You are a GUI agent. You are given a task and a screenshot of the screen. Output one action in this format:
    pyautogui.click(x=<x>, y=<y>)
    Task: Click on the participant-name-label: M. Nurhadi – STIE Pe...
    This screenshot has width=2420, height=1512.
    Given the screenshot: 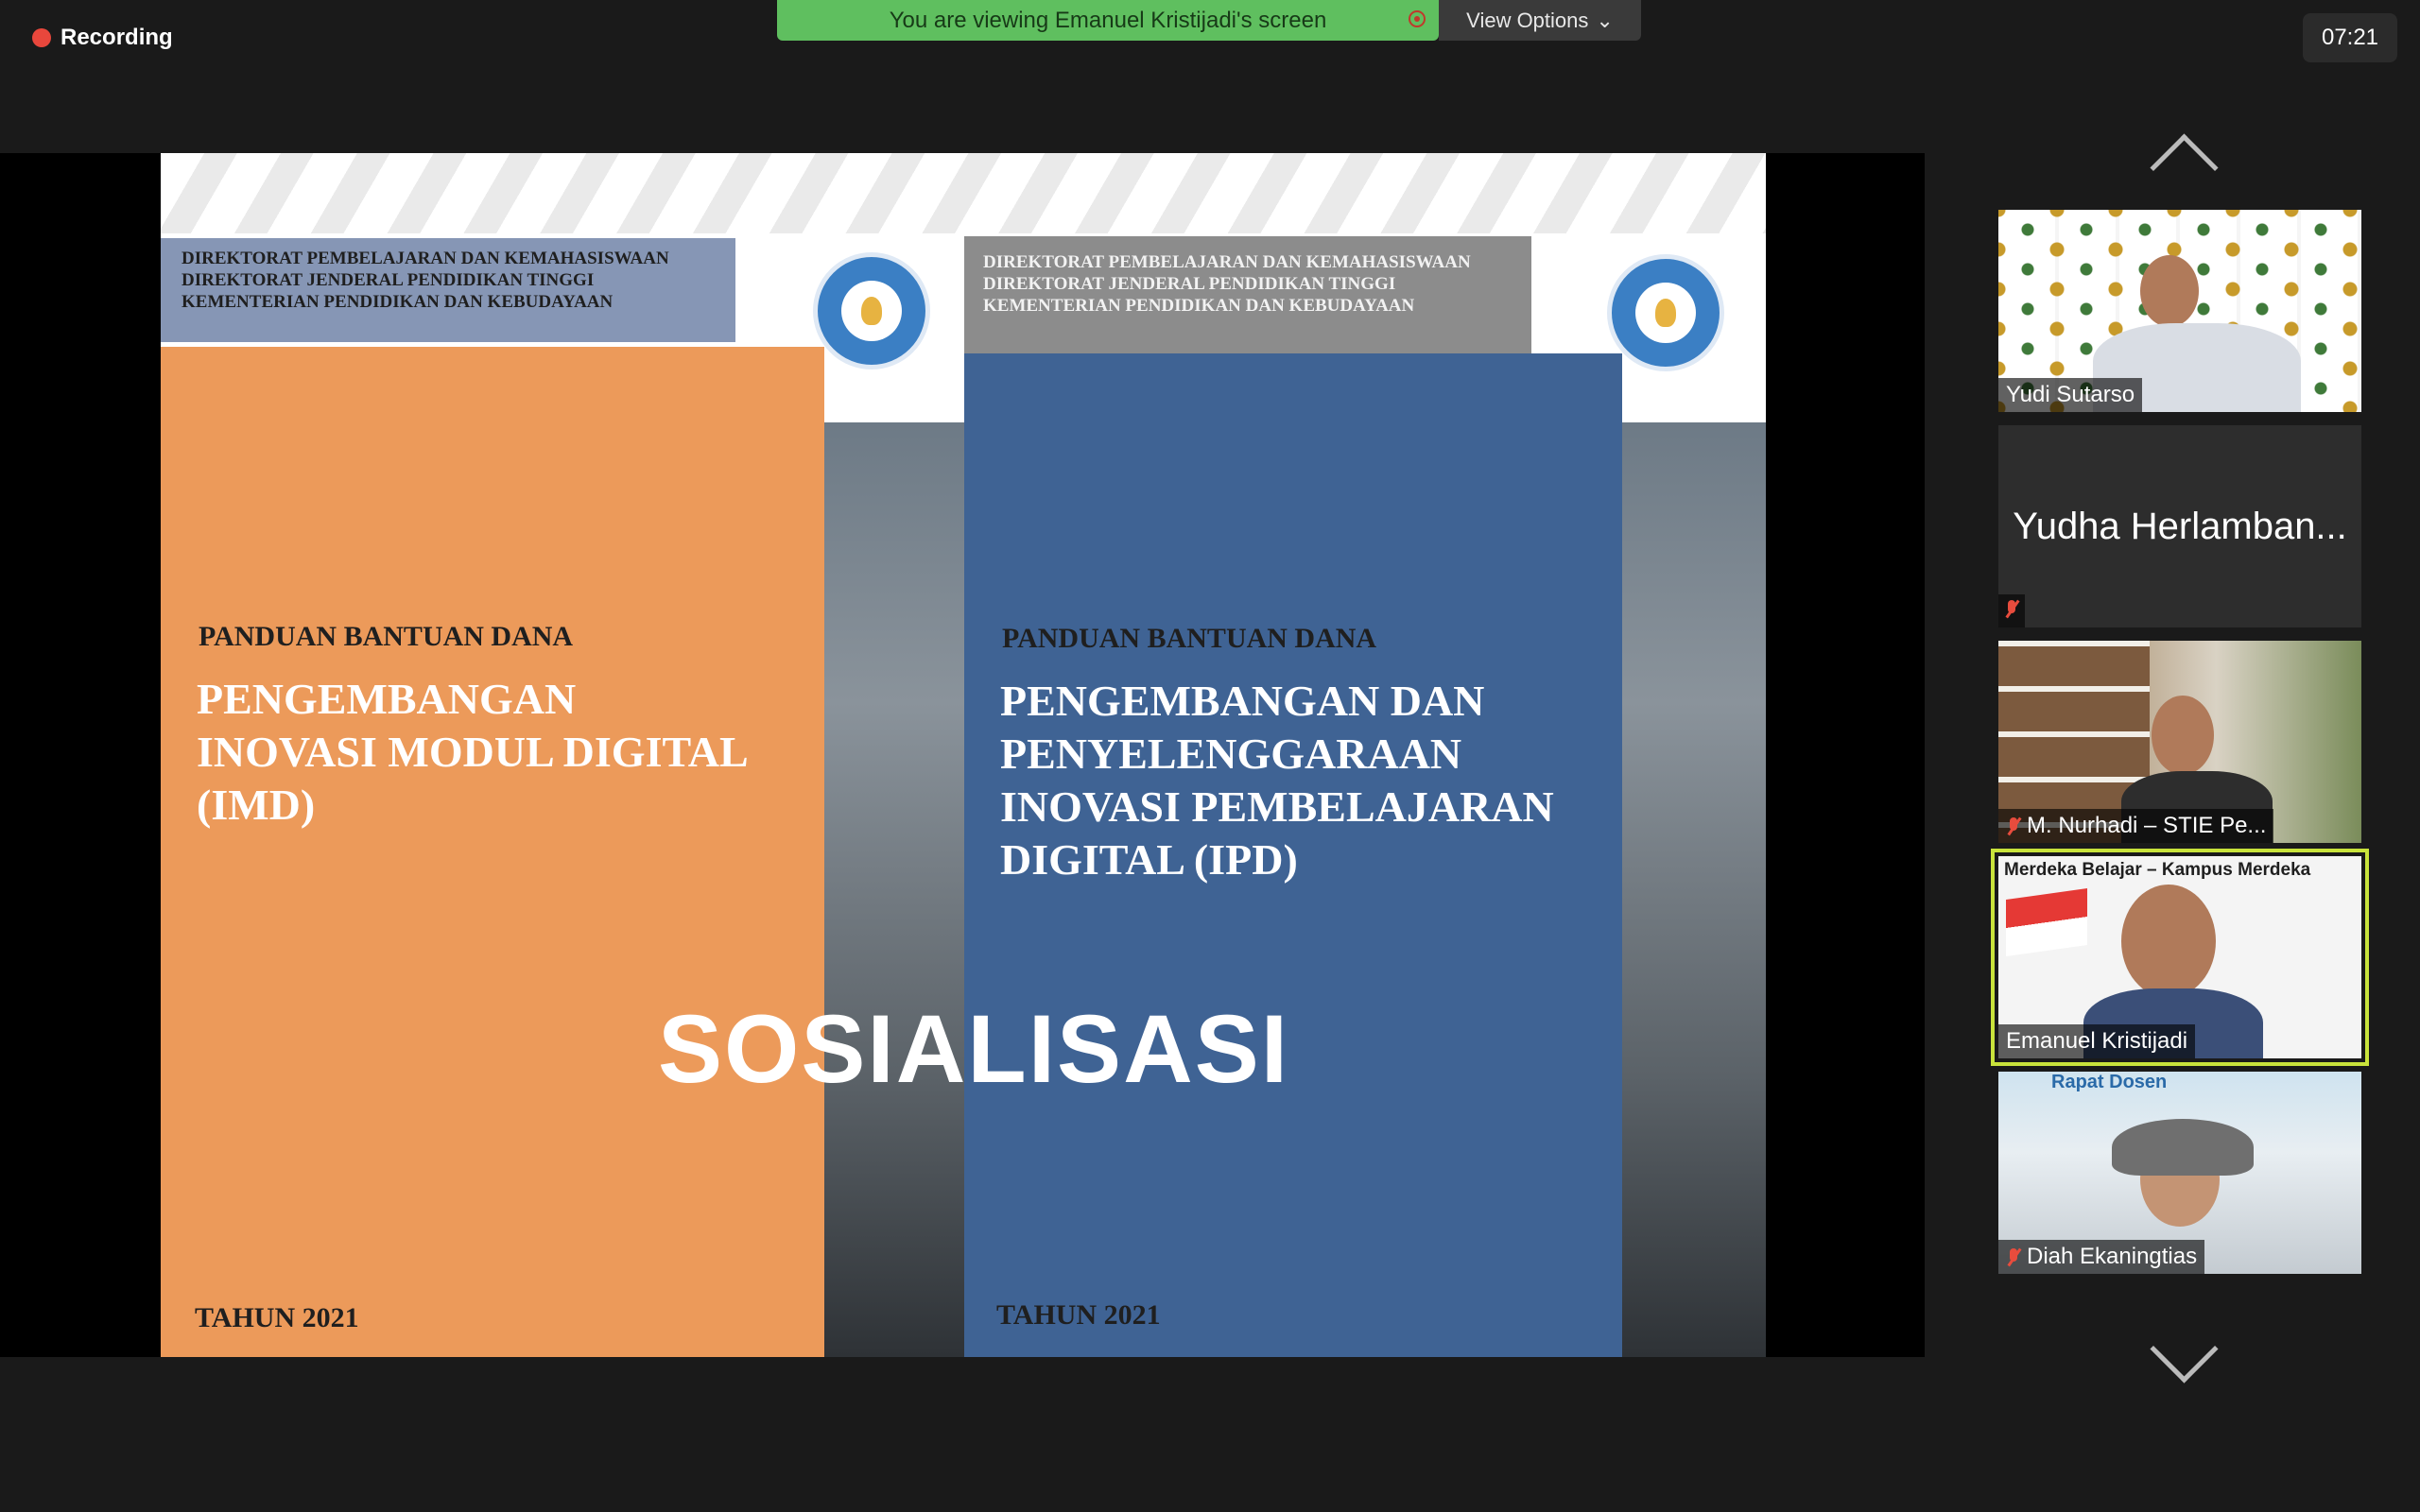 What is the action you would take?
    pyautogui.click(x=2136, y=826)
    